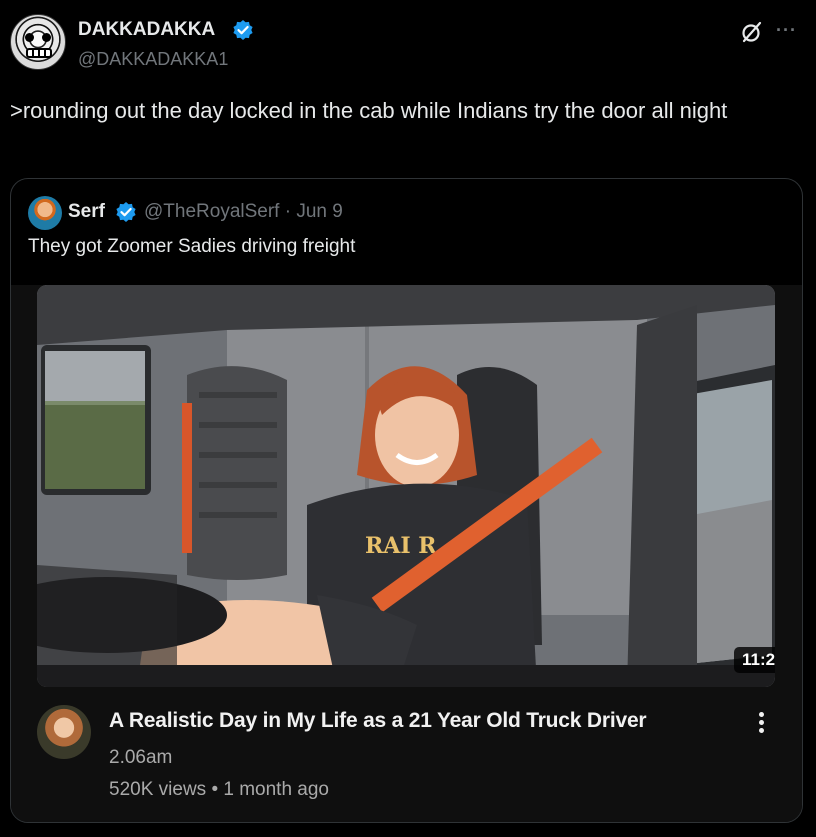 This screenshot has height=837, width=816. I want to click on author-display-name: DAKKADAKKA, so click(146, 30).